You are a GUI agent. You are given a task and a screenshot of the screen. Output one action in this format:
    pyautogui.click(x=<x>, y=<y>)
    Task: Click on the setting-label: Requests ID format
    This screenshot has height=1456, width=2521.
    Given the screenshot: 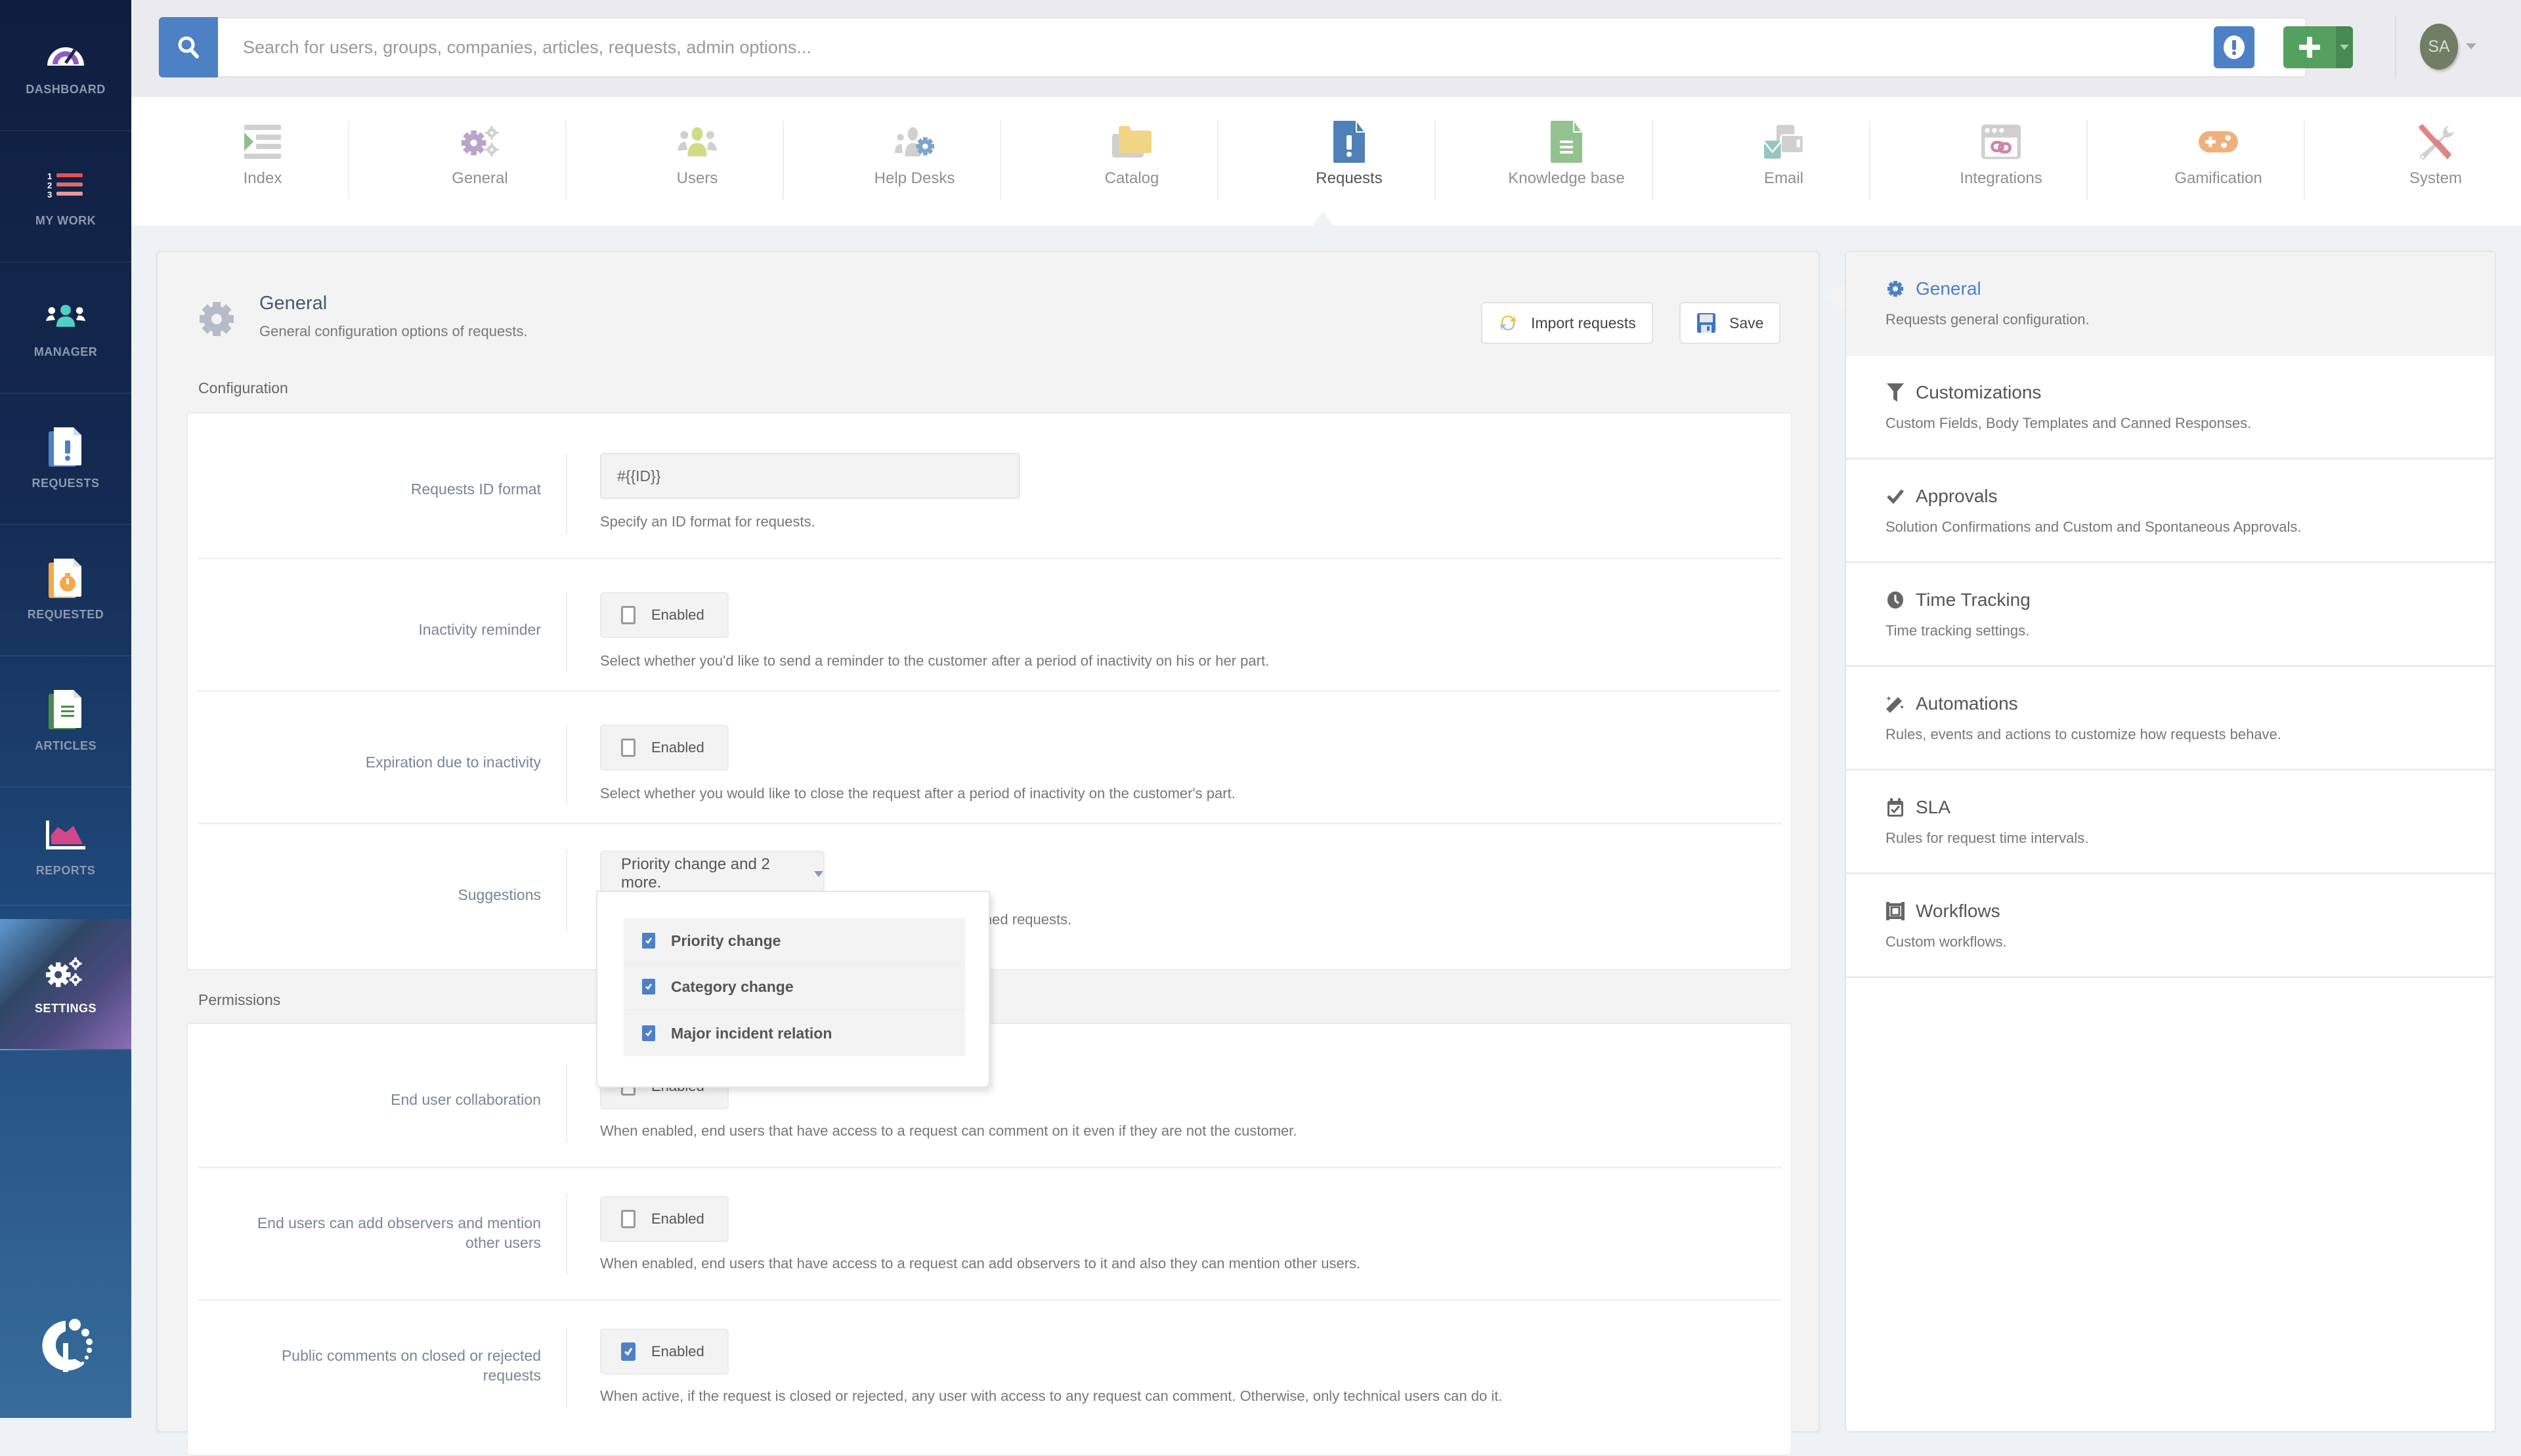 What is the action you would take?
    pyautogui.click(x=475, y=489)
    